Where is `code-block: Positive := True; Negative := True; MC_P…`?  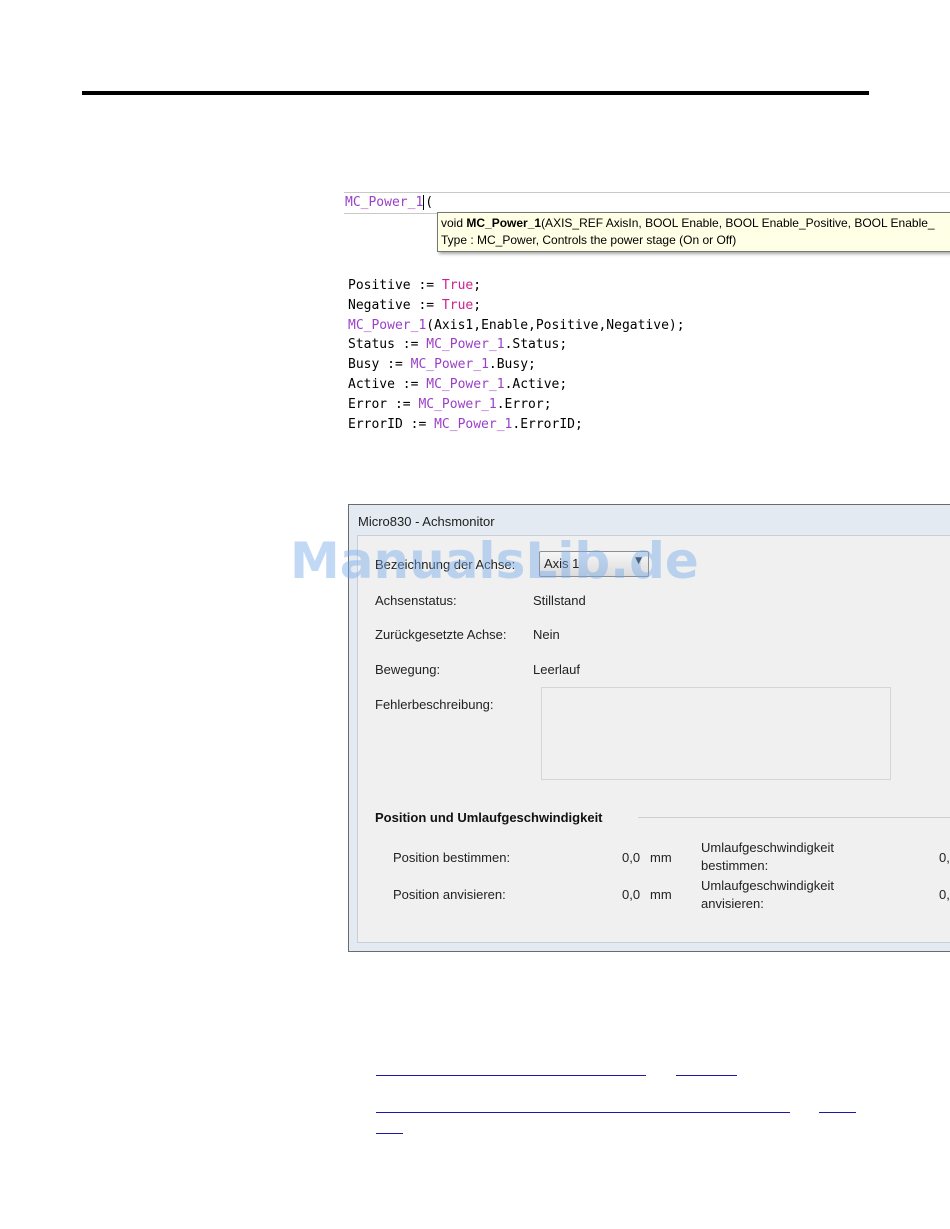
code-block: Positive := True; Negative := True; MC_P… is located at coordinates (516, 355).